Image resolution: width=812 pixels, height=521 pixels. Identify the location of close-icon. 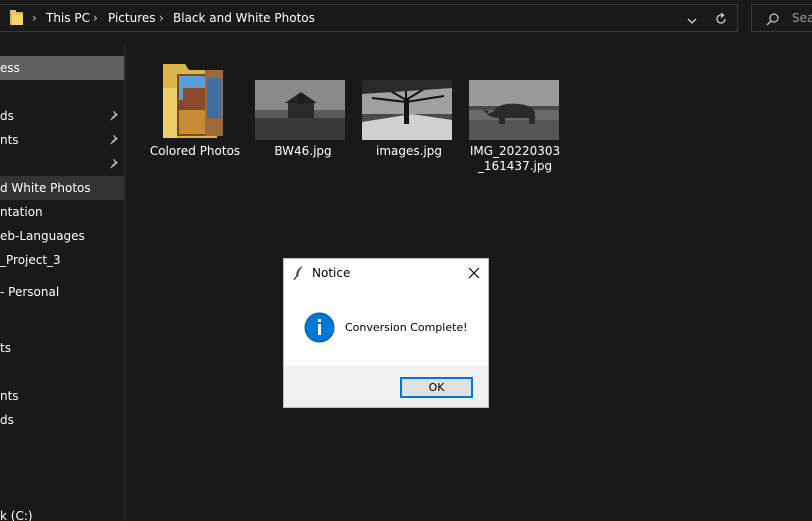
(474, 273).